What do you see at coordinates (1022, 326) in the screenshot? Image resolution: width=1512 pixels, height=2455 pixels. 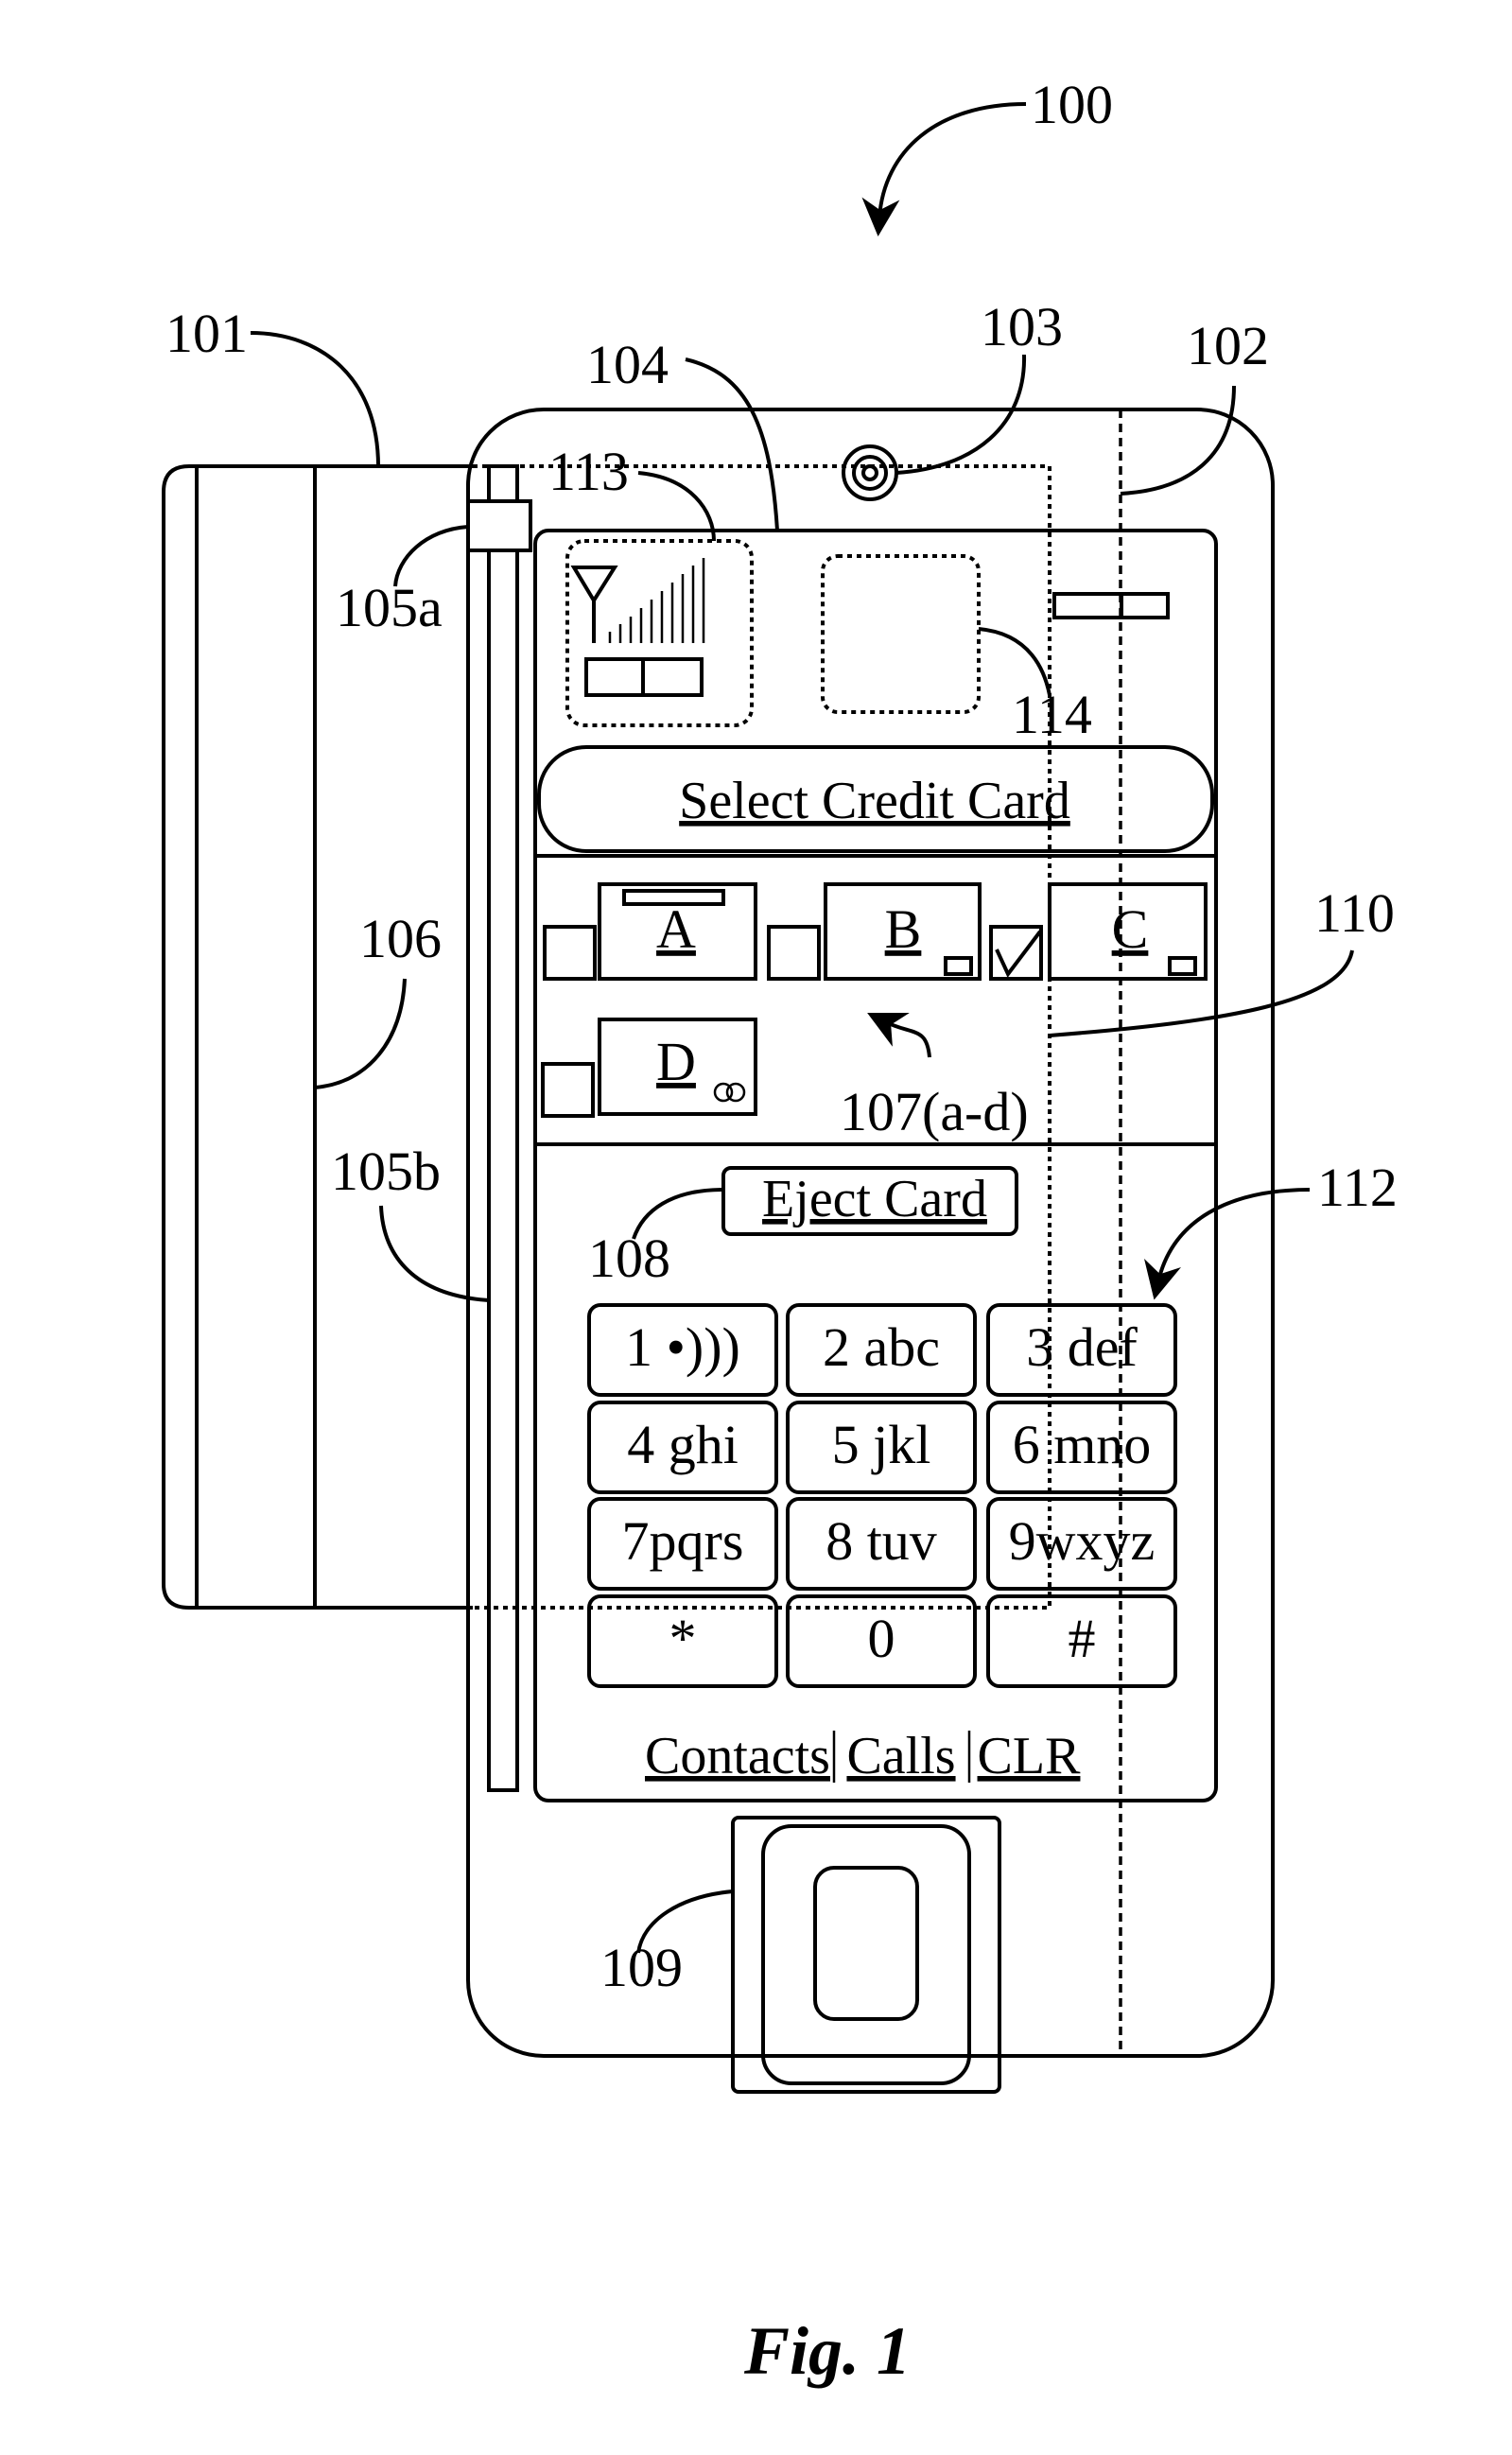 I see `ref-103: 103` at bounding box center [1022, 326].